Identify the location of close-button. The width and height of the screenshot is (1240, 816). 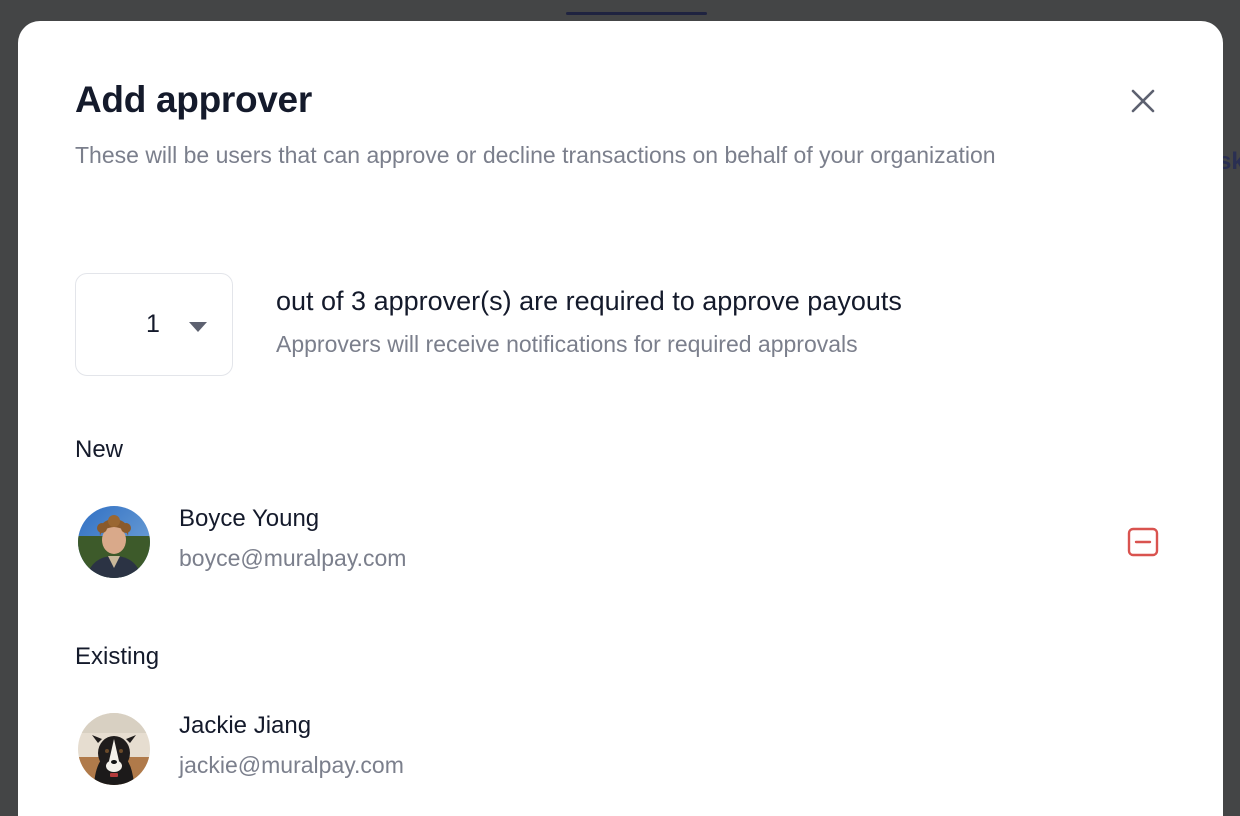
(1143, 101).